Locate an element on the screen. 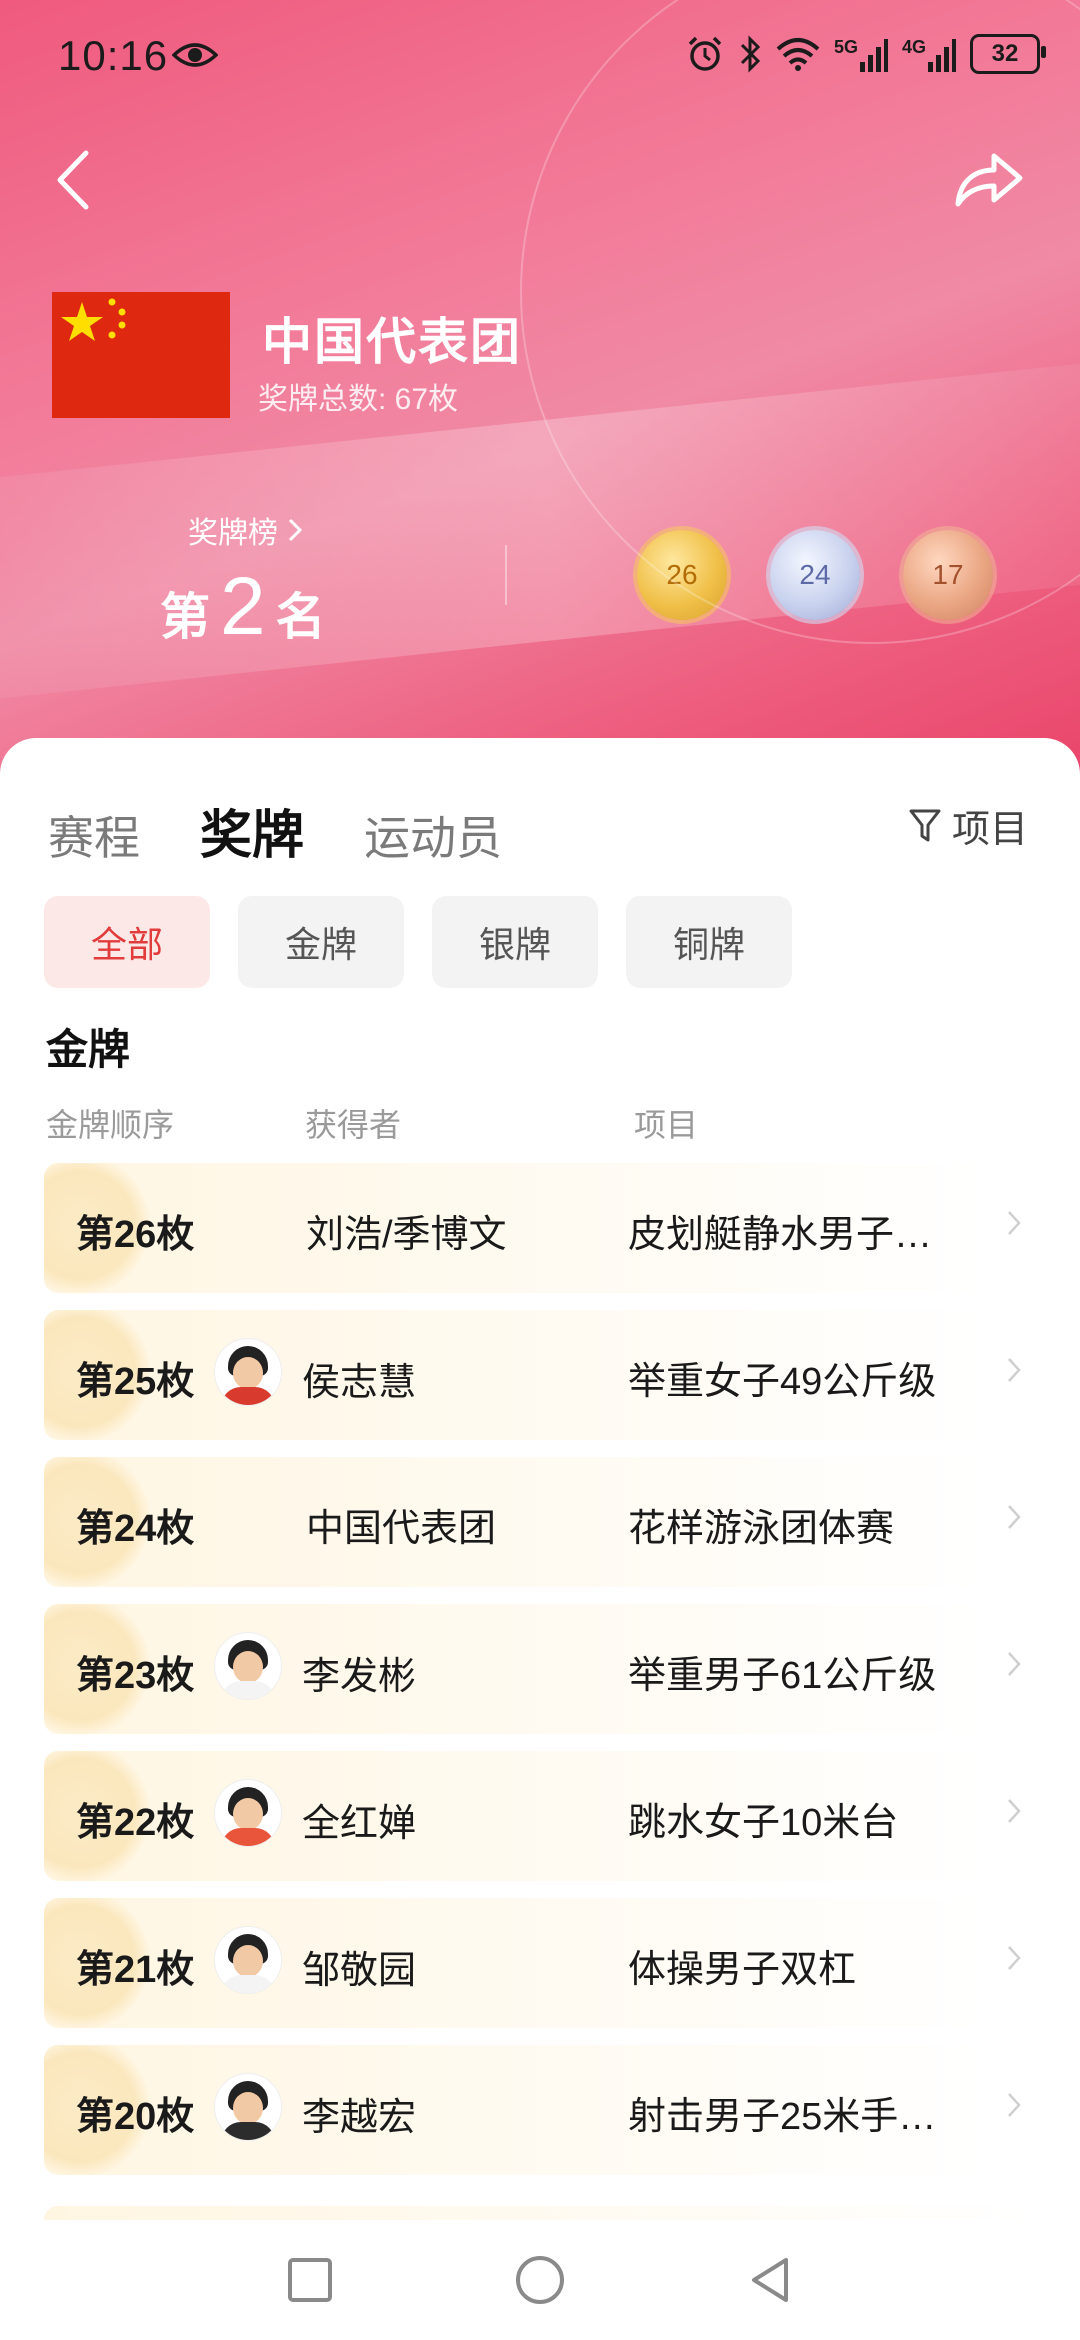 Image resolution: width=1080 pixels, height=2340 pixels. funnel-icon is located at coordinates (925, 825).